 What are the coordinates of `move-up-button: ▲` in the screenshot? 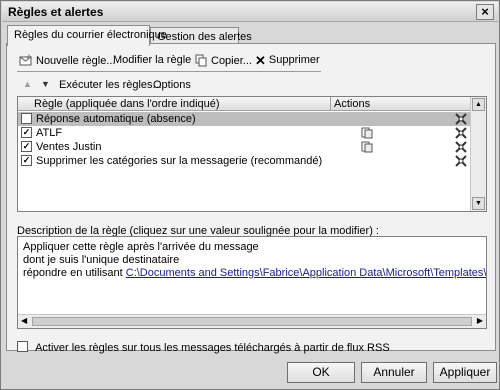 It's located at (27, 84).